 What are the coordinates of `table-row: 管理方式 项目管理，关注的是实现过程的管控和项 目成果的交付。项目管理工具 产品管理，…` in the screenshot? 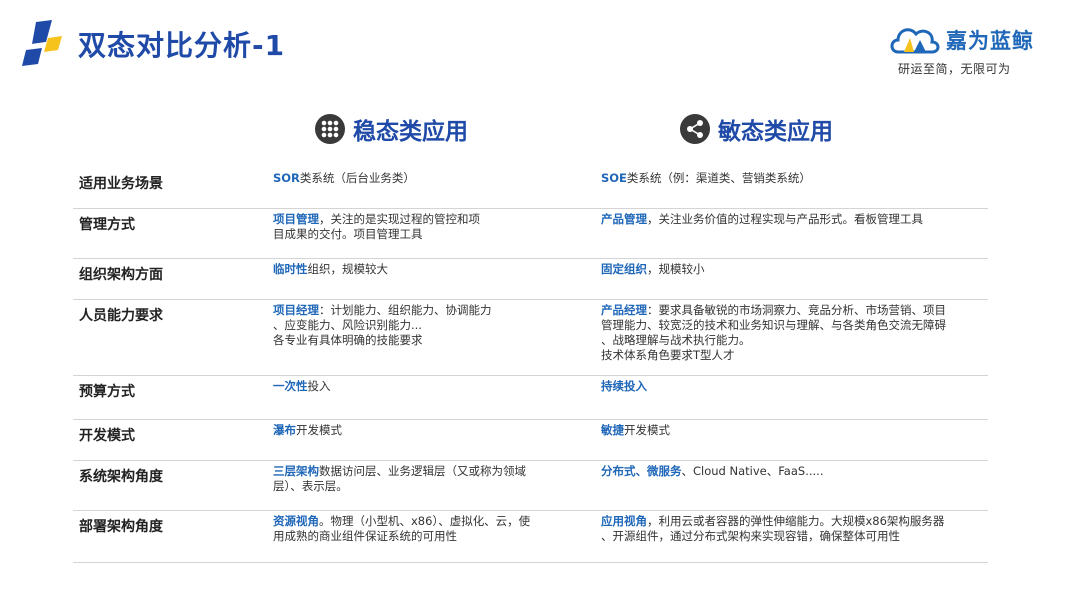 It's located at (530, 233).